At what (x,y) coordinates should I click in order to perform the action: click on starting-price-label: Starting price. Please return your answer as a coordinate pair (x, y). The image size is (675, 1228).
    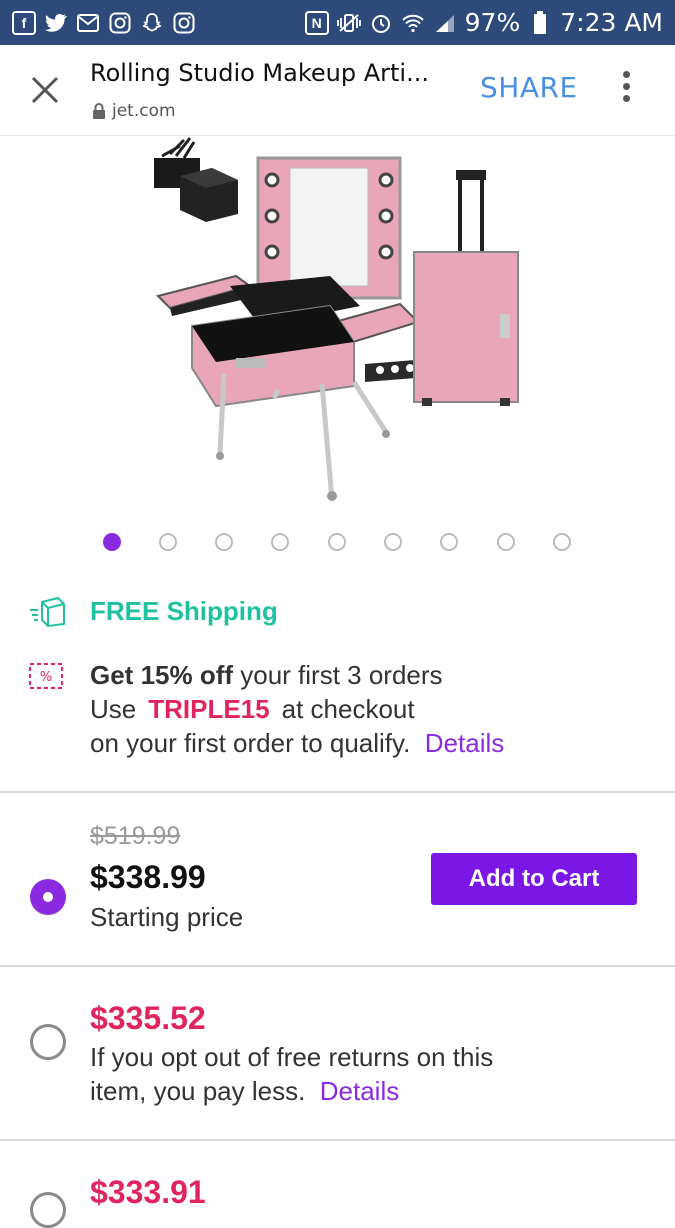
    Looking at the image, I should click on (167, 917).